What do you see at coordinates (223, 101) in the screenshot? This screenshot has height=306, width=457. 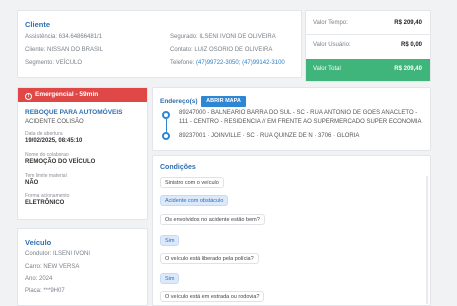 I see `open-map-button: ABRIR MAPA` at bounding box center [223, 101].